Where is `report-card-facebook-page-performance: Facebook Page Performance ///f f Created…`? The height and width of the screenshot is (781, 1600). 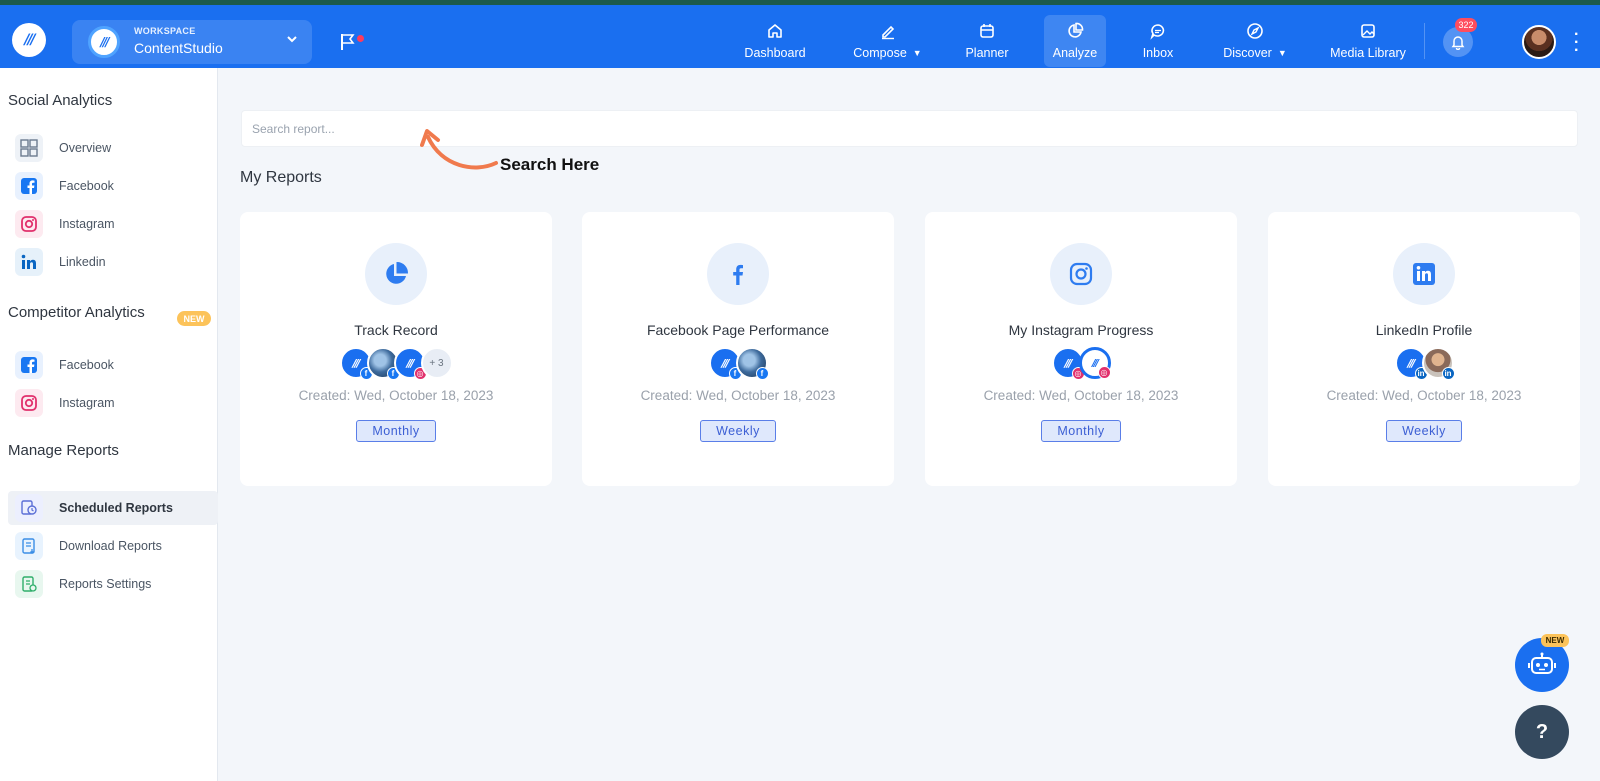
report-card-facebook-page-performance: Facebook Page Performance ///f f Created… is located at coordinates (738, 349).